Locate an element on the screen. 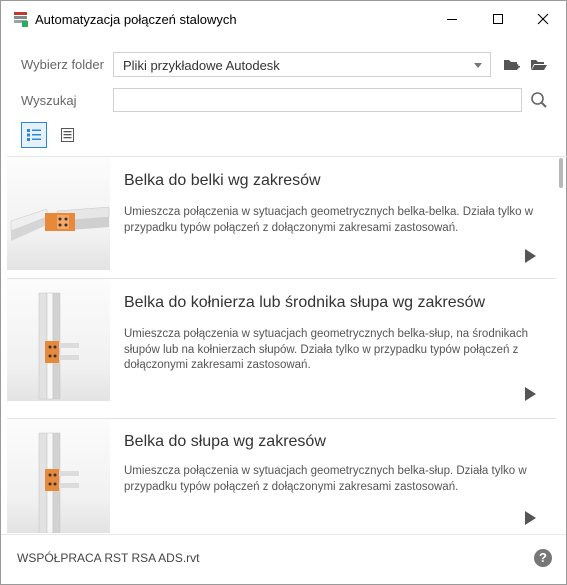 The image size is (567, 585). beam-to-beam-image is located at coordinates (60, 223).